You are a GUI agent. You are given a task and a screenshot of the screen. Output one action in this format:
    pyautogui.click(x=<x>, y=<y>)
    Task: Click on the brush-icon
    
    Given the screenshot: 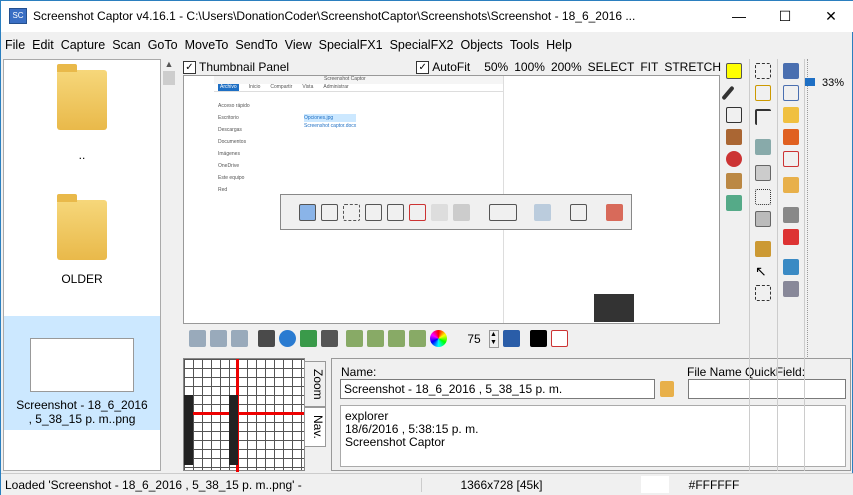 What is the action you would take?
    pyautogui.click(x=734, y=137)
    